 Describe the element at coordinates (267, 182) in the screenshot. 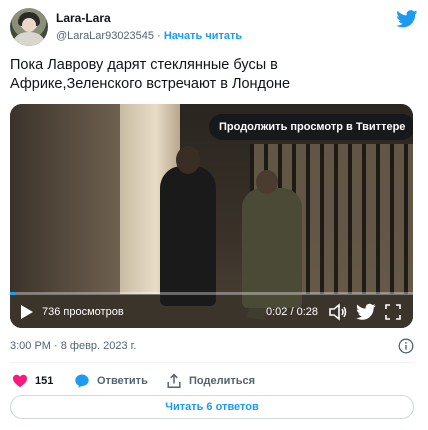

I see `video-figure-right-head` at that location.